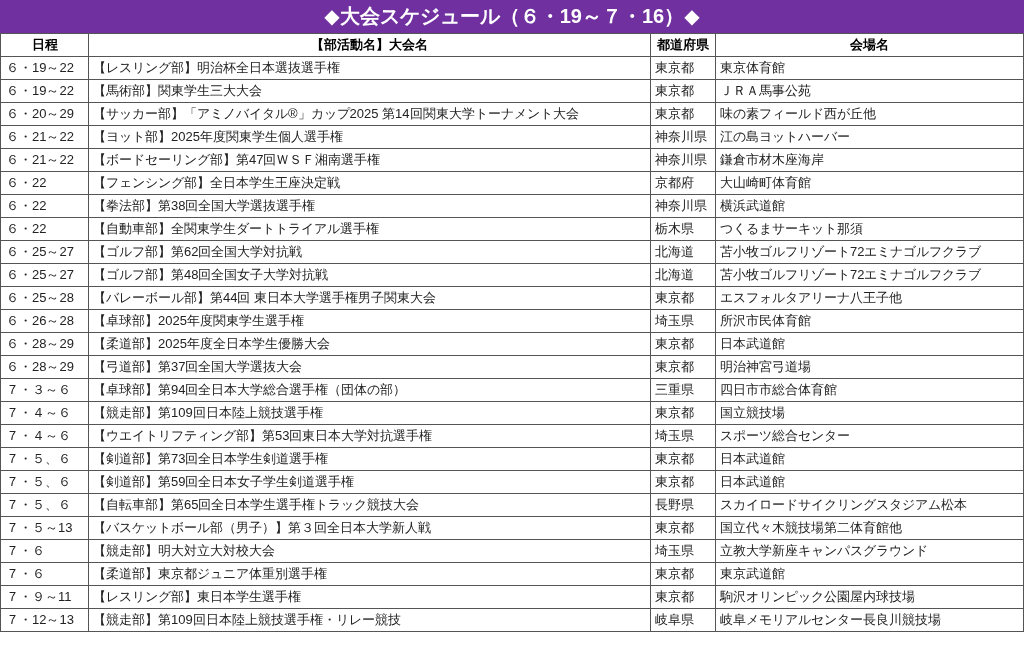 The height and width of the screenshot is (662, 1024). I want to click on event-cell: 【卓球部】2025年度関東学生選手権, so click(369, 321).